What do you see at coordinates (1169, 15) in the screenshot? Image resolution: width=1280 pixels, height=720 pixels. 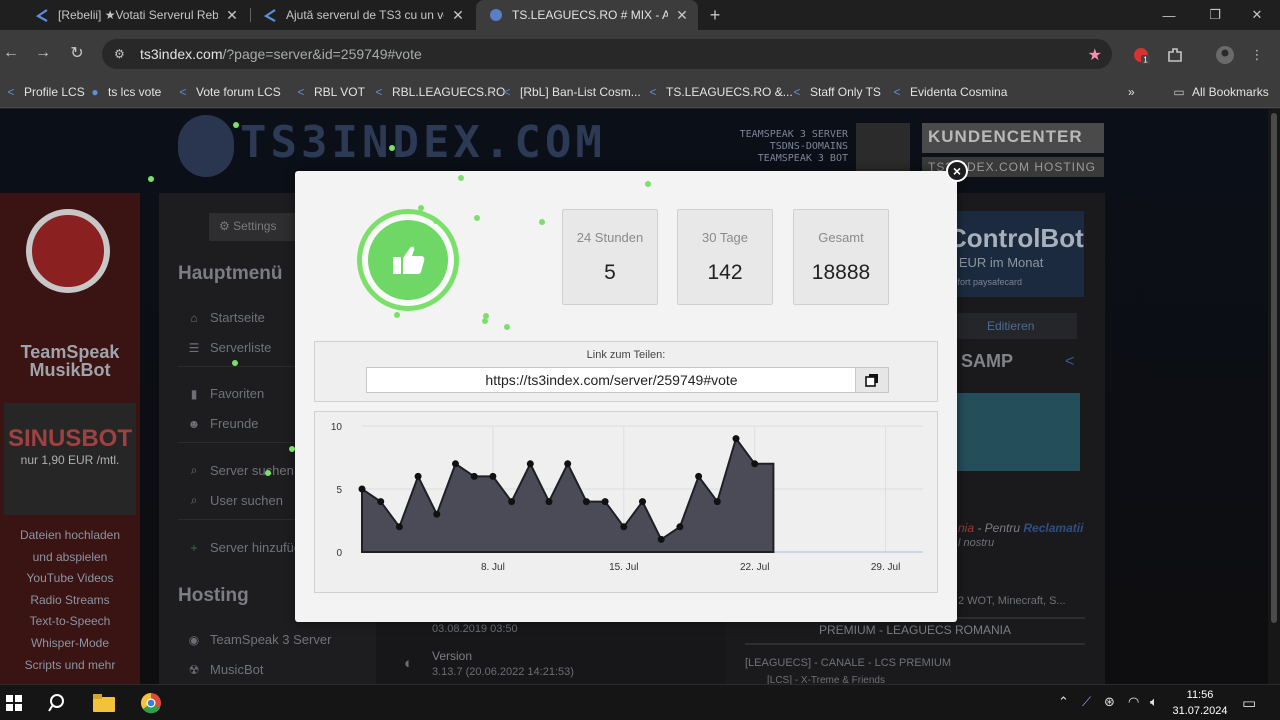 I see `minimize-icon: —` at bounding box center [1169, 15].